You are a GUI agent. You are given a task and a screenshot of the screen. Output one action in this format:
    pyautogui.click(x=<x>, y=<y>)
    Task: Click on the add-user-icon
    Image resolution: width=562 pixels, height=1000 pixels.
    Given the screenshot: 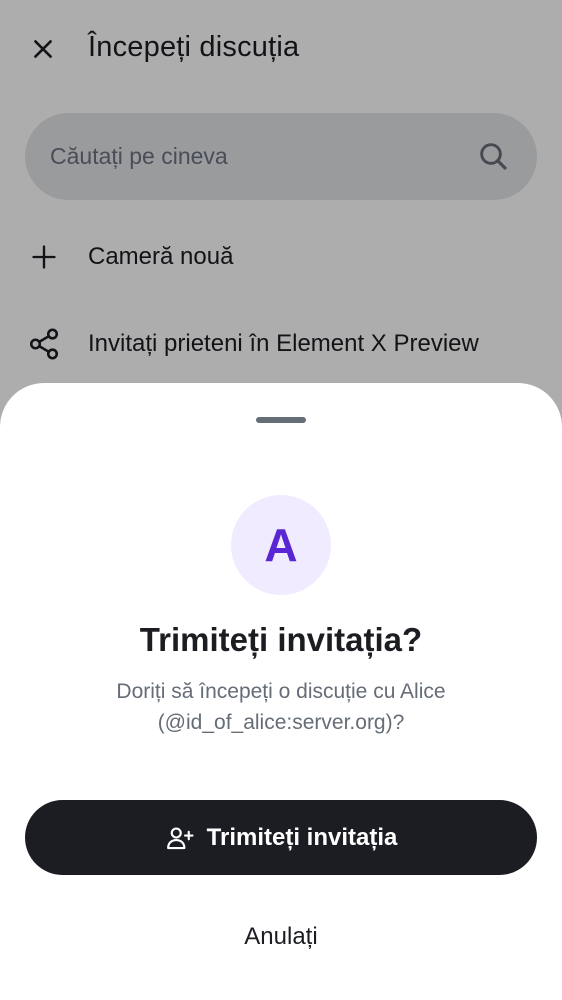 What is the action you would take?
    pyautogui.click(x=180, y=838)
    